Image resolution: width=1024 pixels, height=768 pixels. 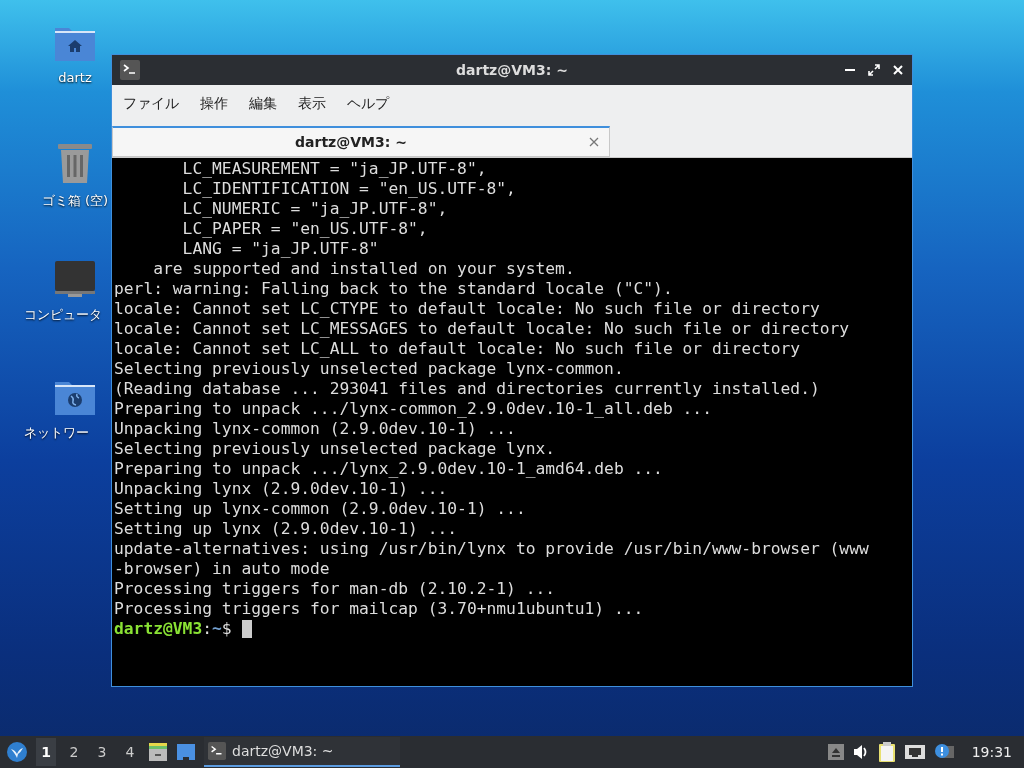 What do you see at coordinates (102, 752) in the screenshot?
I see `workspace-button: 3` at bounding box center [102, 752].